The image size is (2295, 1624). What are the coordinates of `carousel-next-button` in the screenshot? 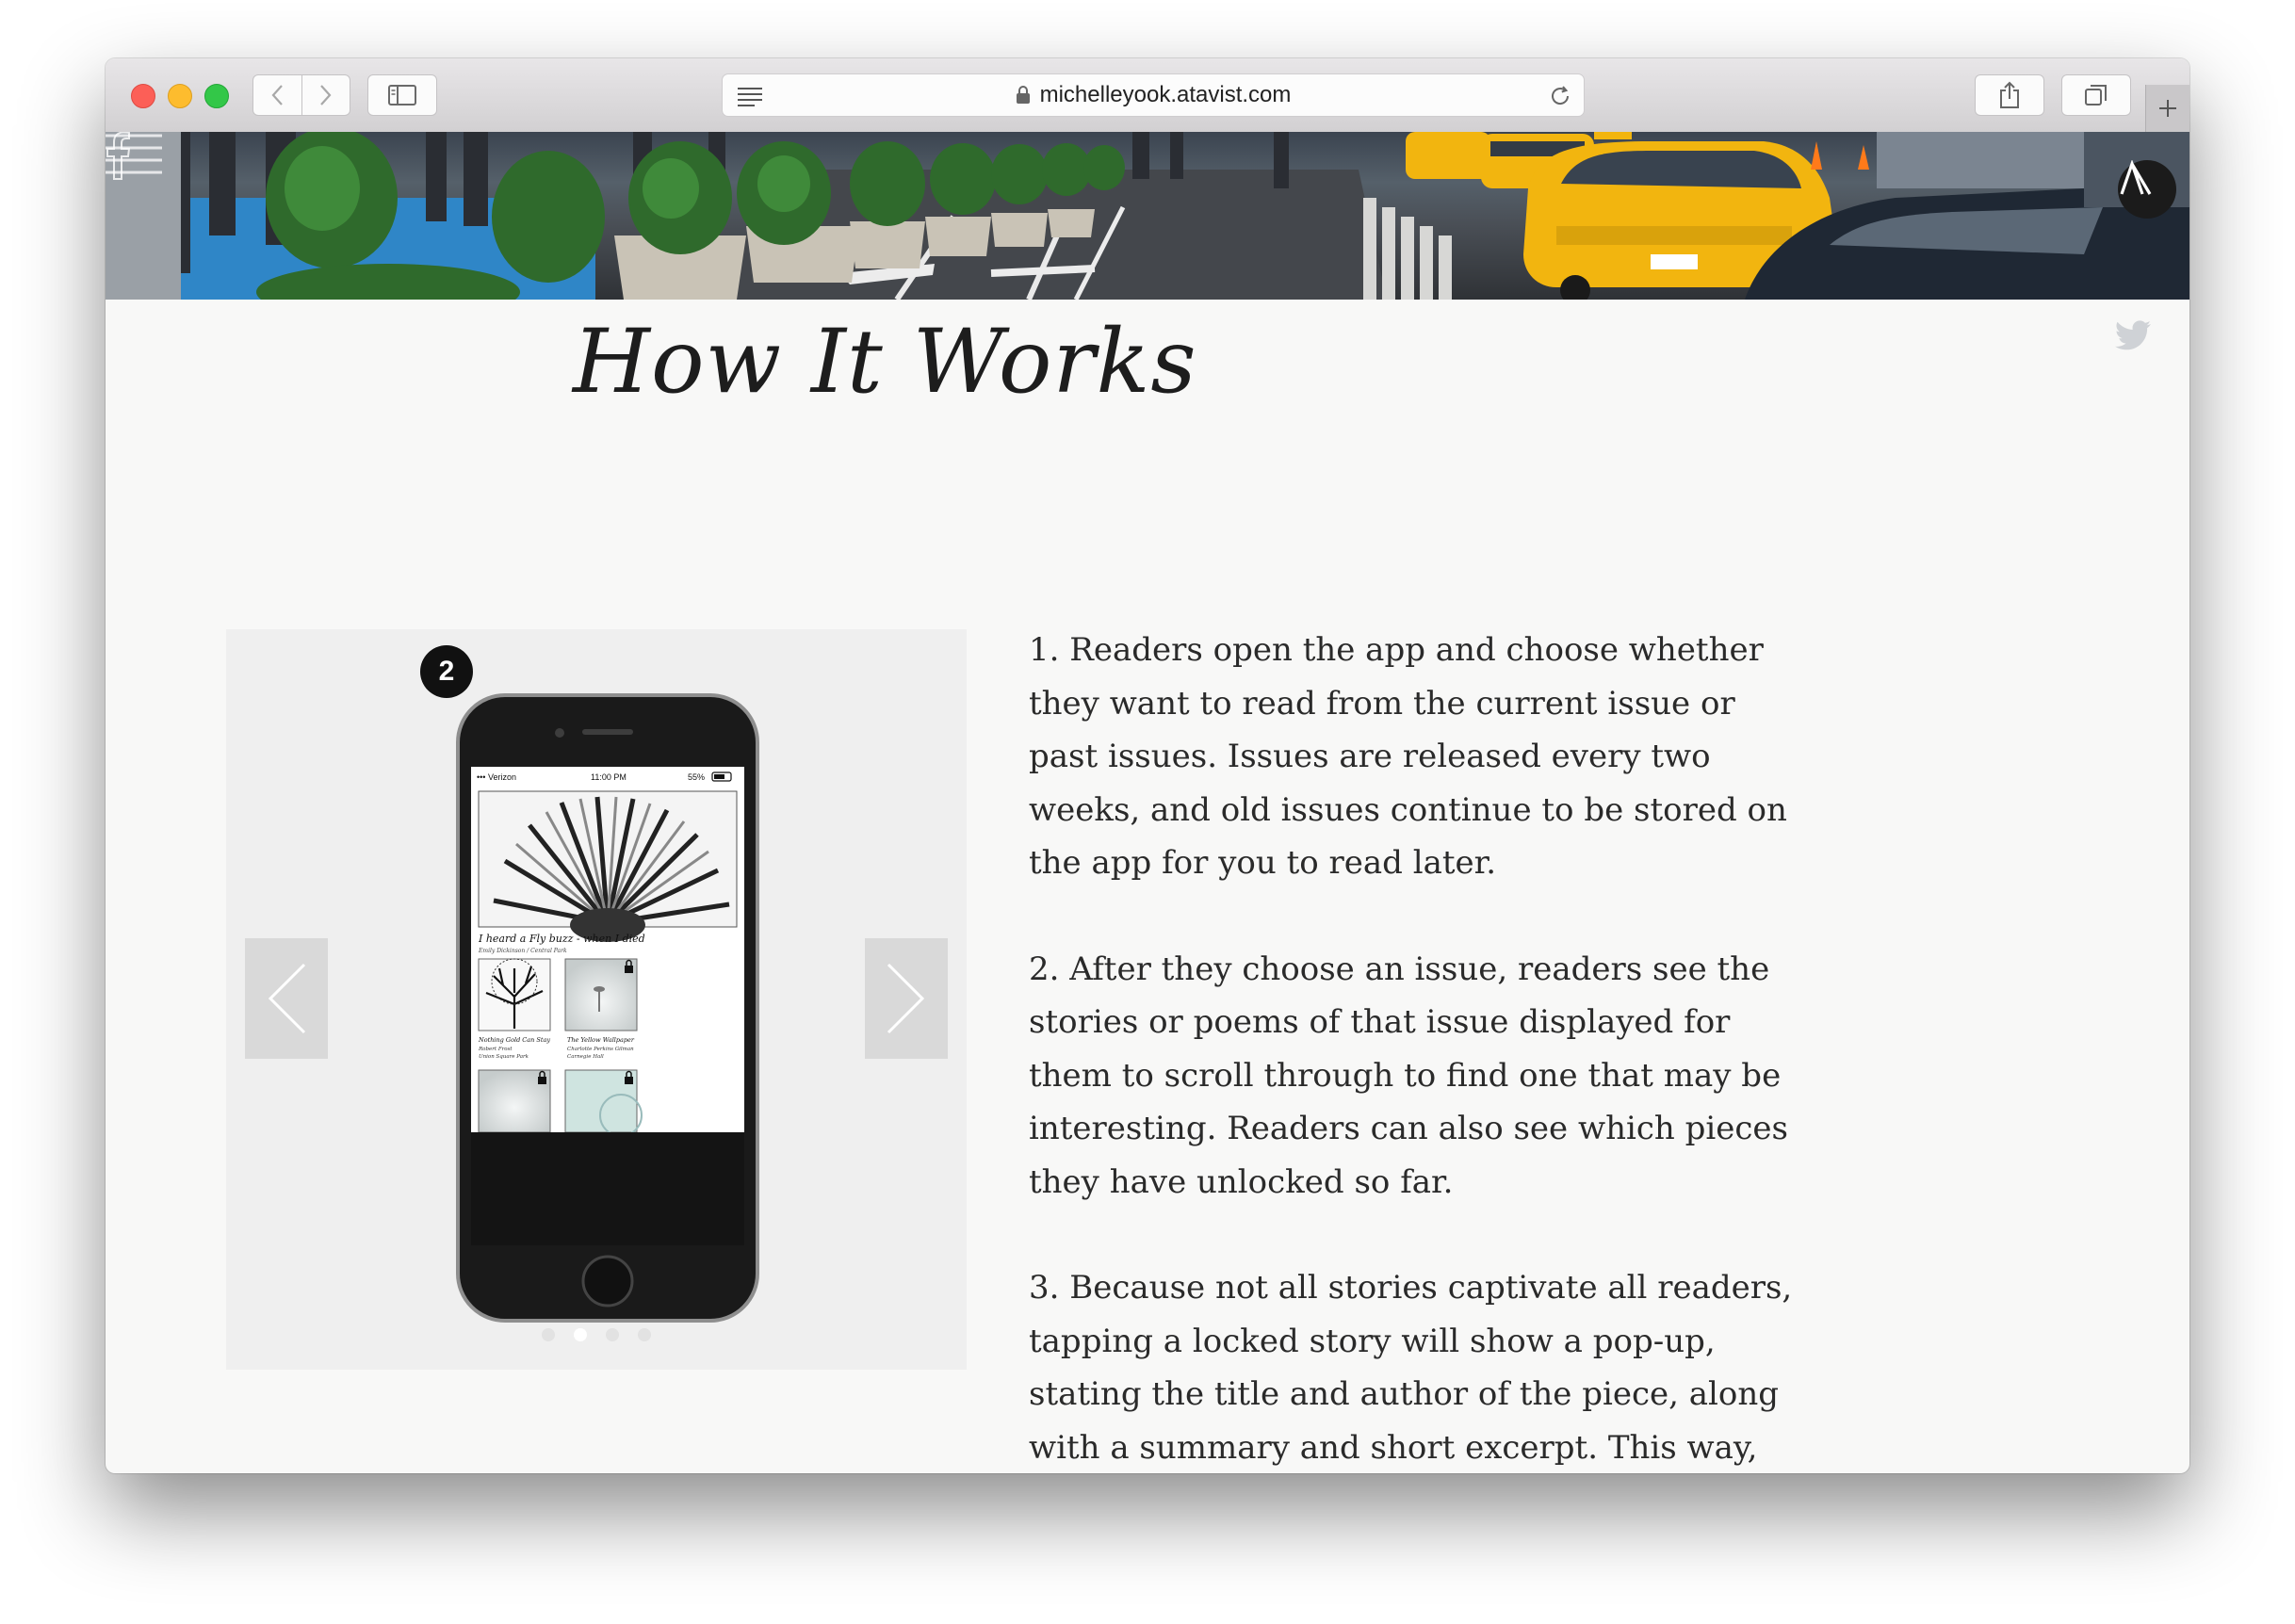 It's located at (906, 999).